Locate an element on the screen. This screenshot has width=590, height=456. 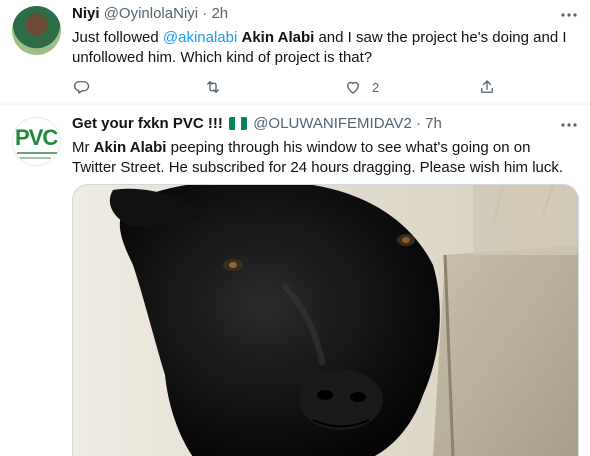
logo-text: PVC is located at coordinates (36, 137).